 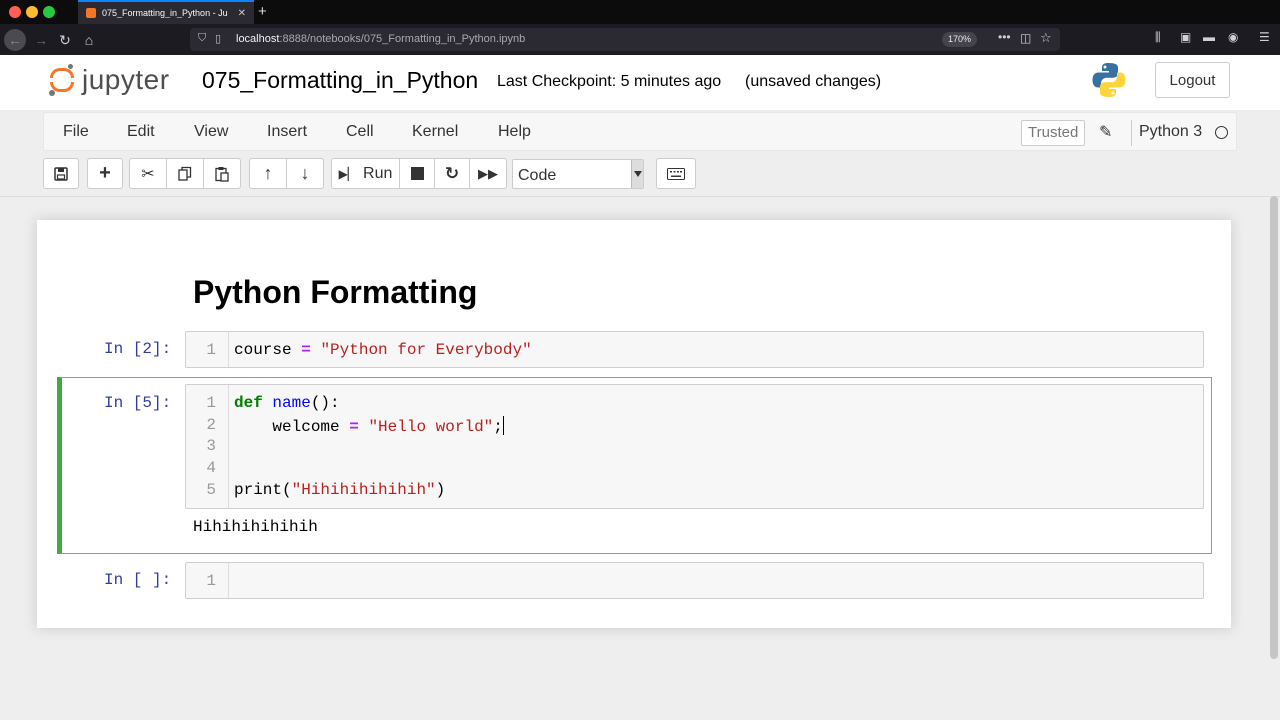 What do you see at coordinates (138, 349) in the screenshot?
I see `input-prompt: In [2]:` at bounding box center [138, 349].